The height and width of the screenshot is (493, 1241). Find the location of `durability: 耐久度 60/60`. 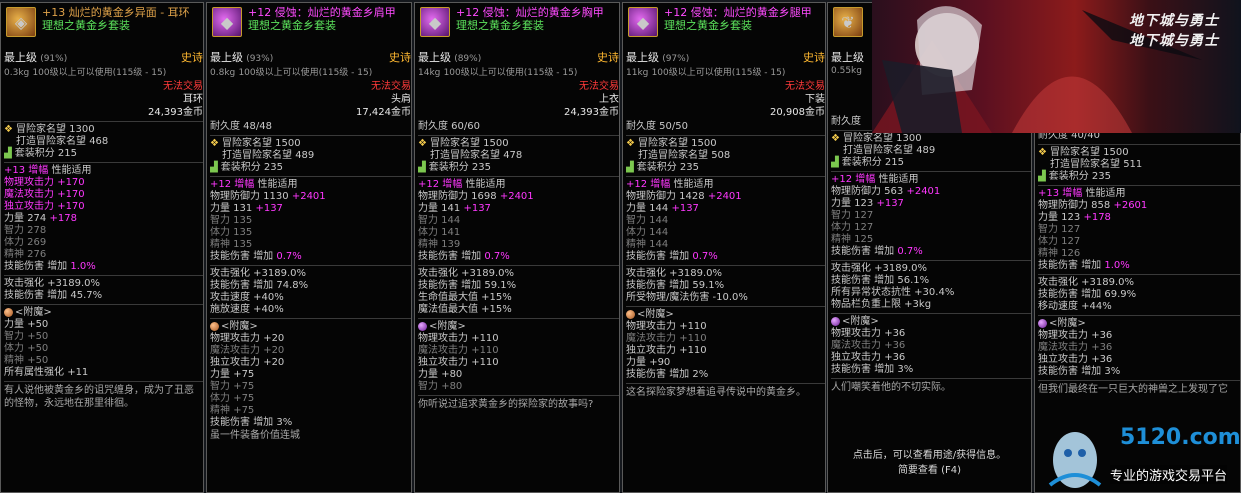

durability: 耐久度 60/60 is located at coordinates (449, 126).